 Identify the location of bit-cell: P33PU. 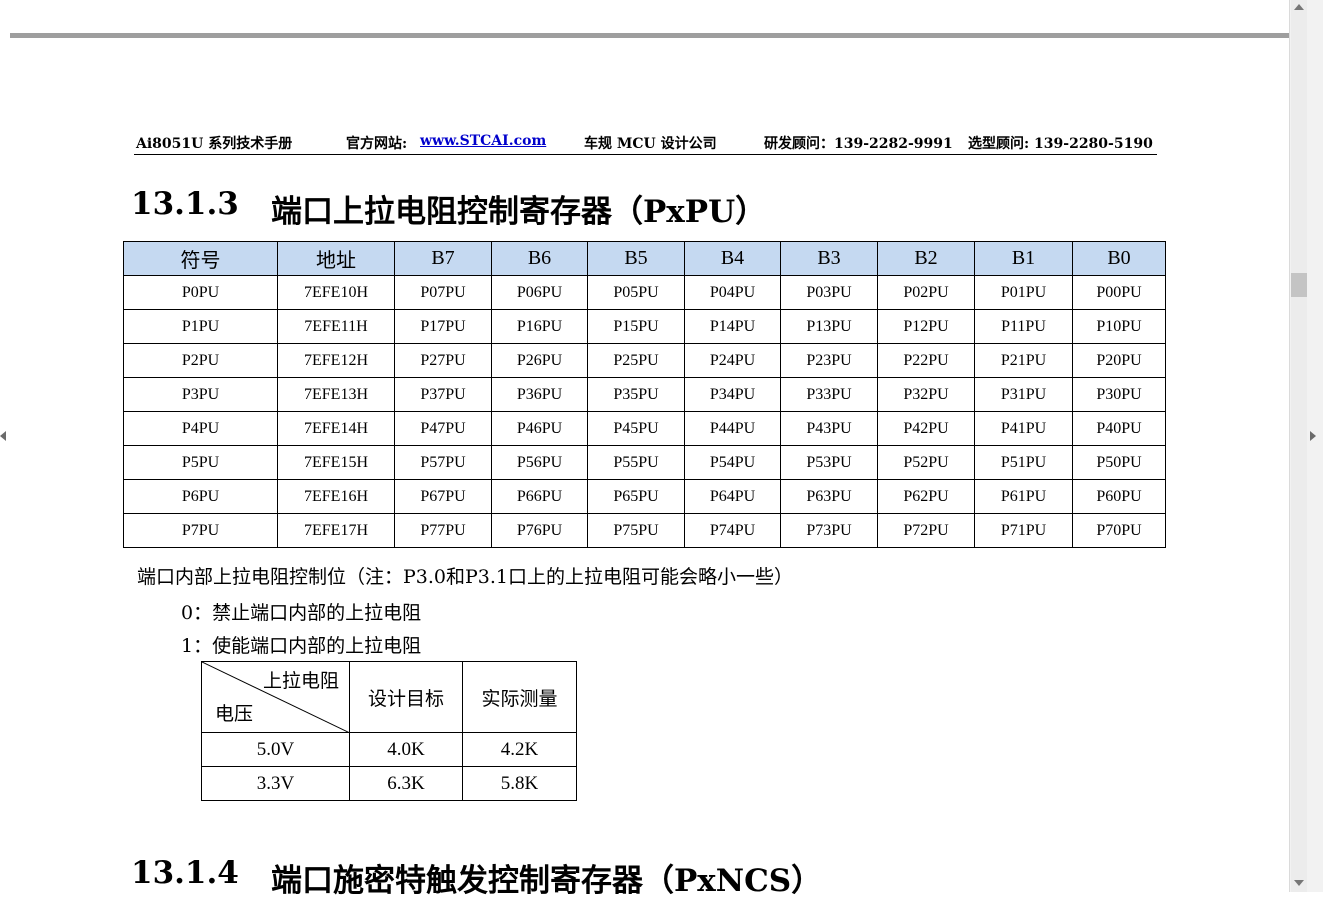
(829, 394).